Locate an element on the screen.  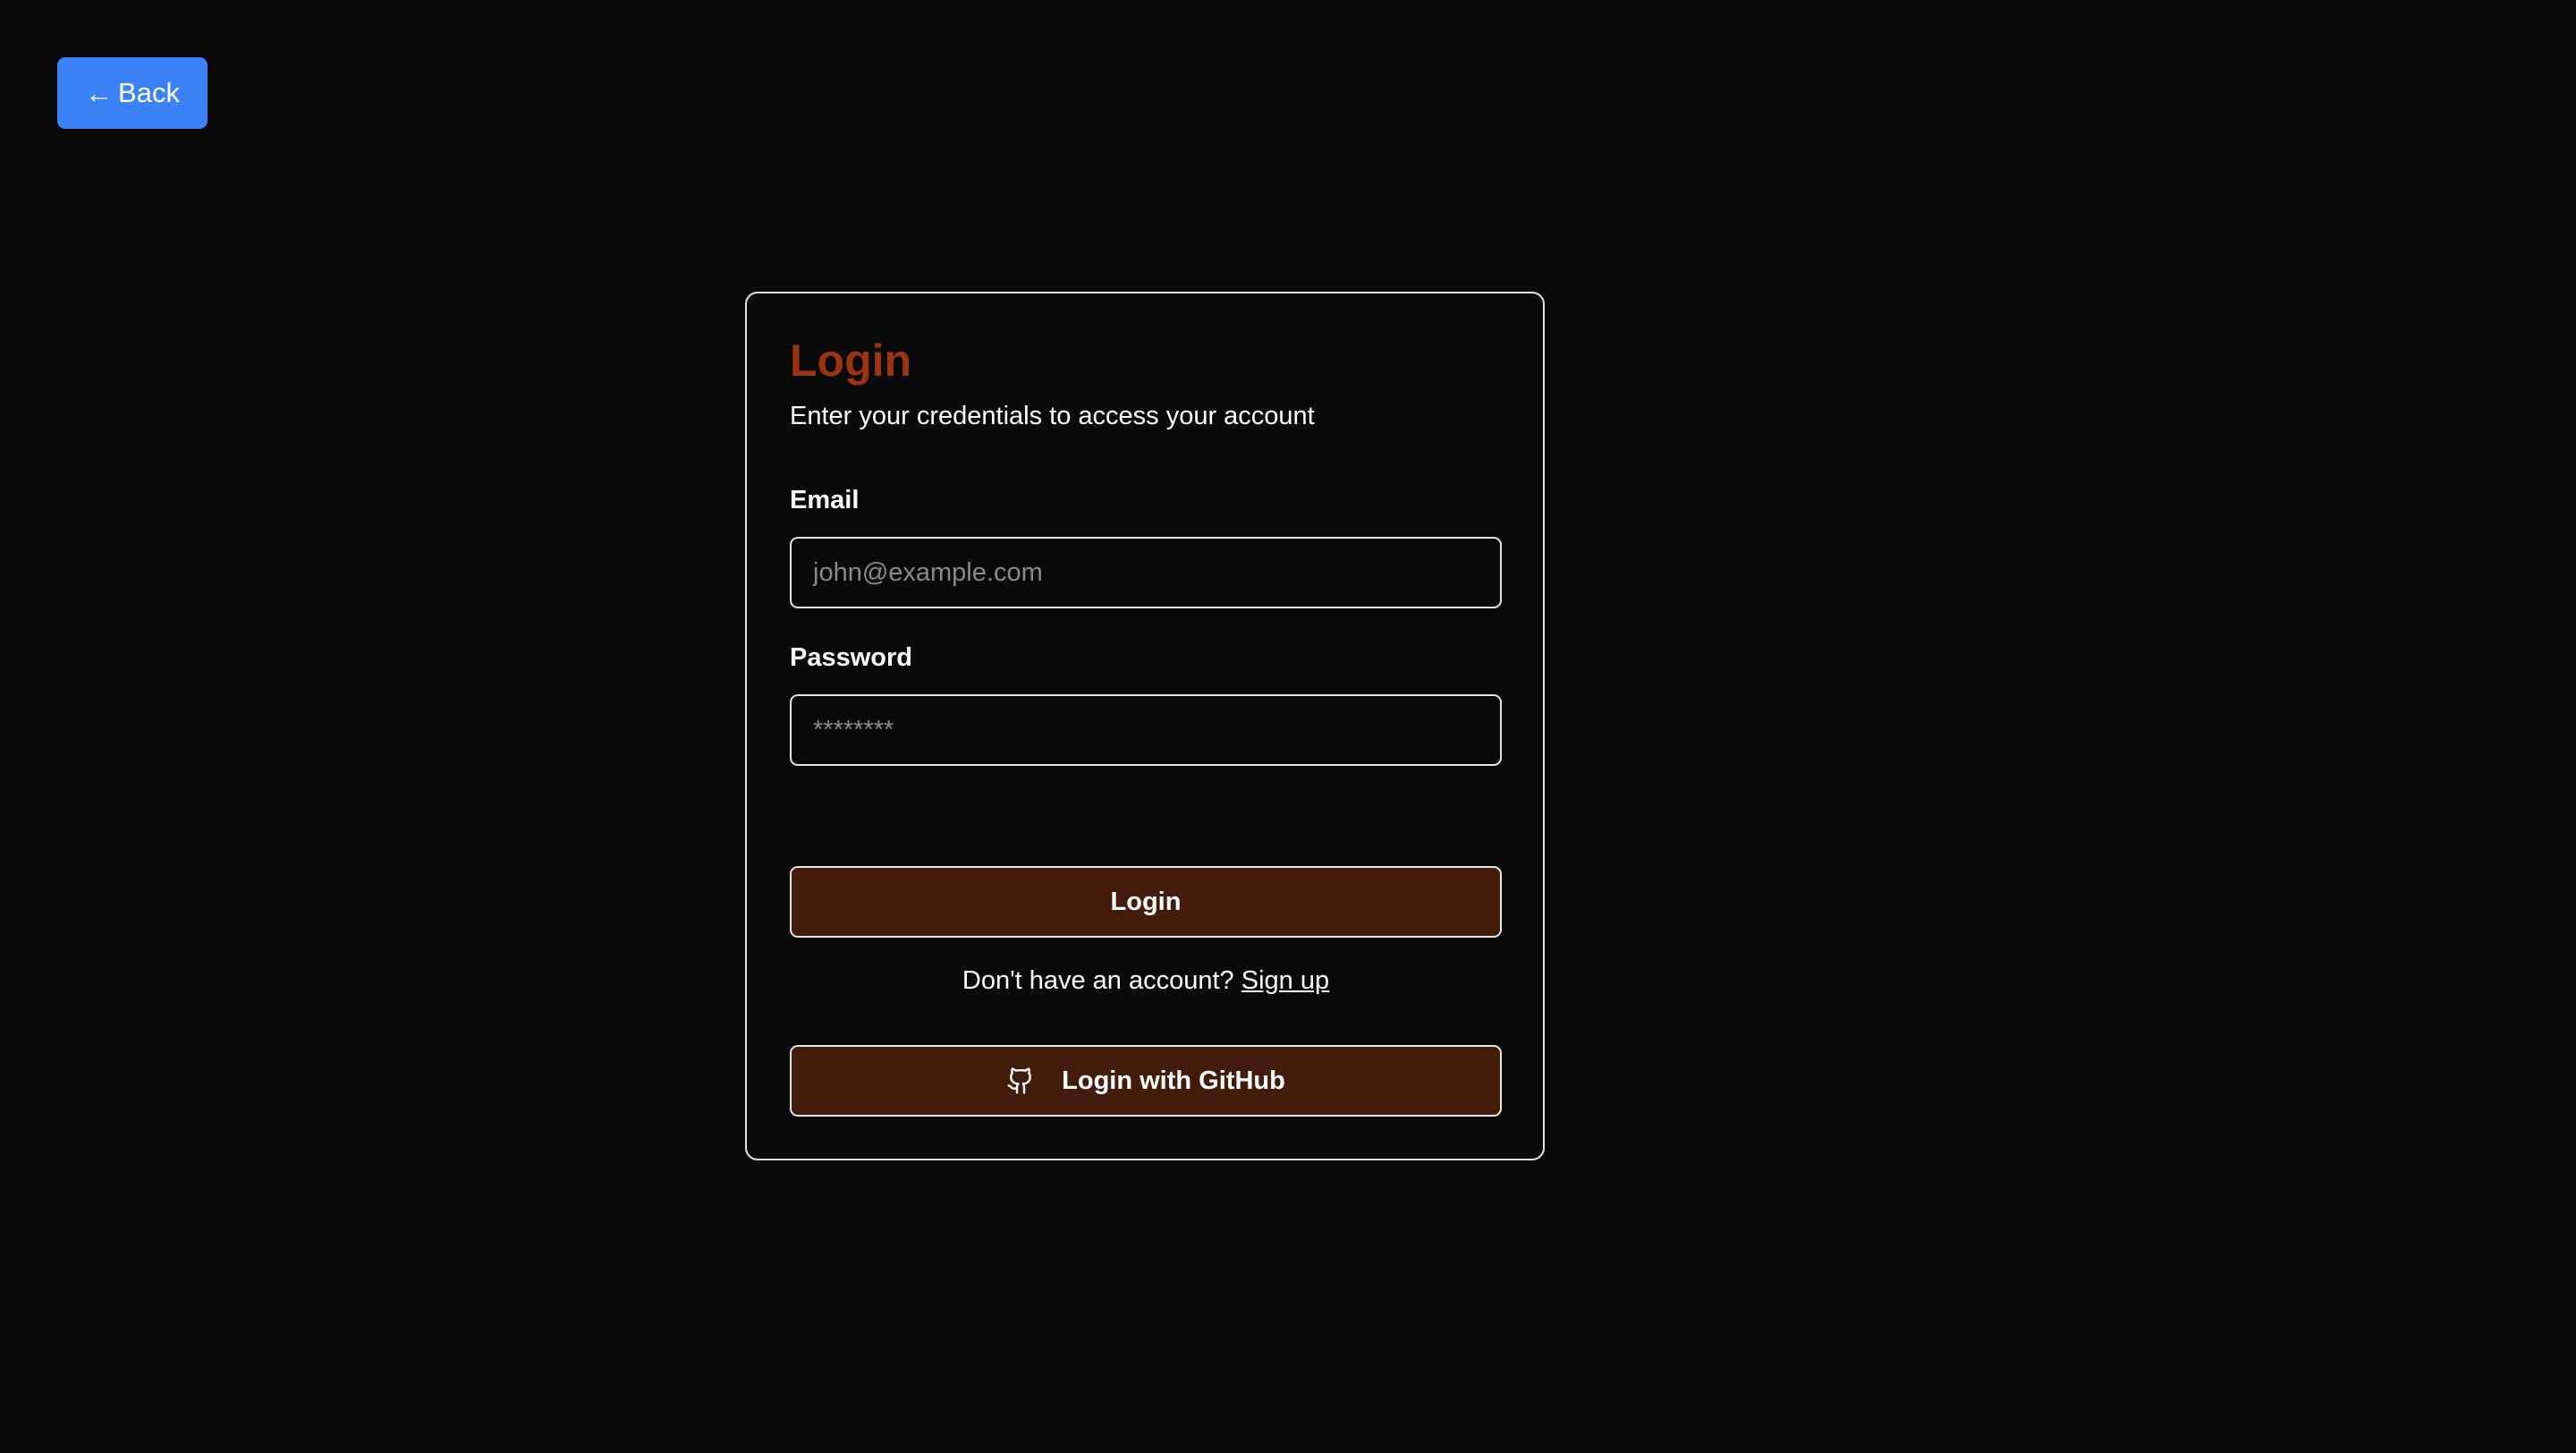
arrow-left-icon: ← is located at coordinates (99, 93).